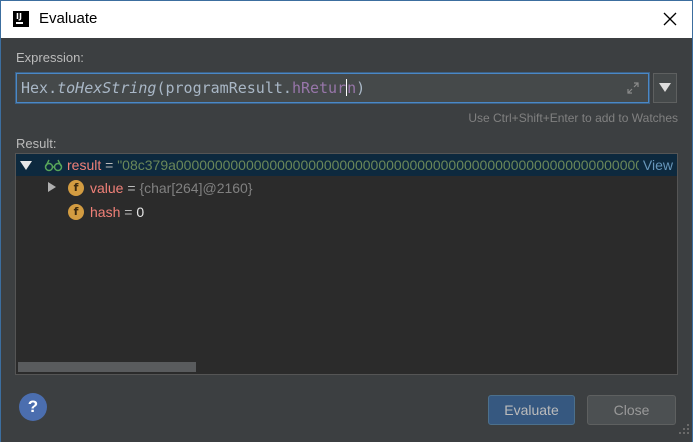 This screenshot has width=693, height=445. I want to click on dropdown-arrow-icon, so click(665, 87).